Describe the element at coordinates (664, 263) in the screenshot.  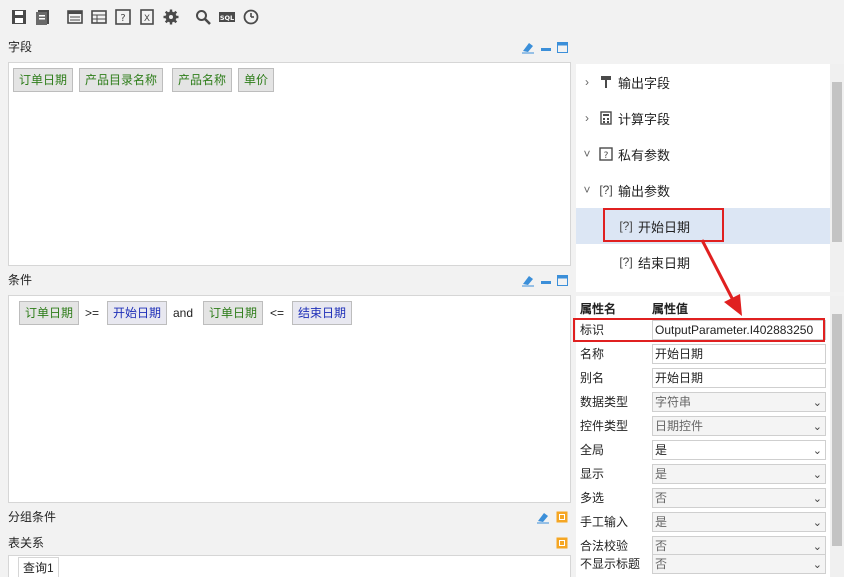
I see `tree-label: 结束日期` at that location.